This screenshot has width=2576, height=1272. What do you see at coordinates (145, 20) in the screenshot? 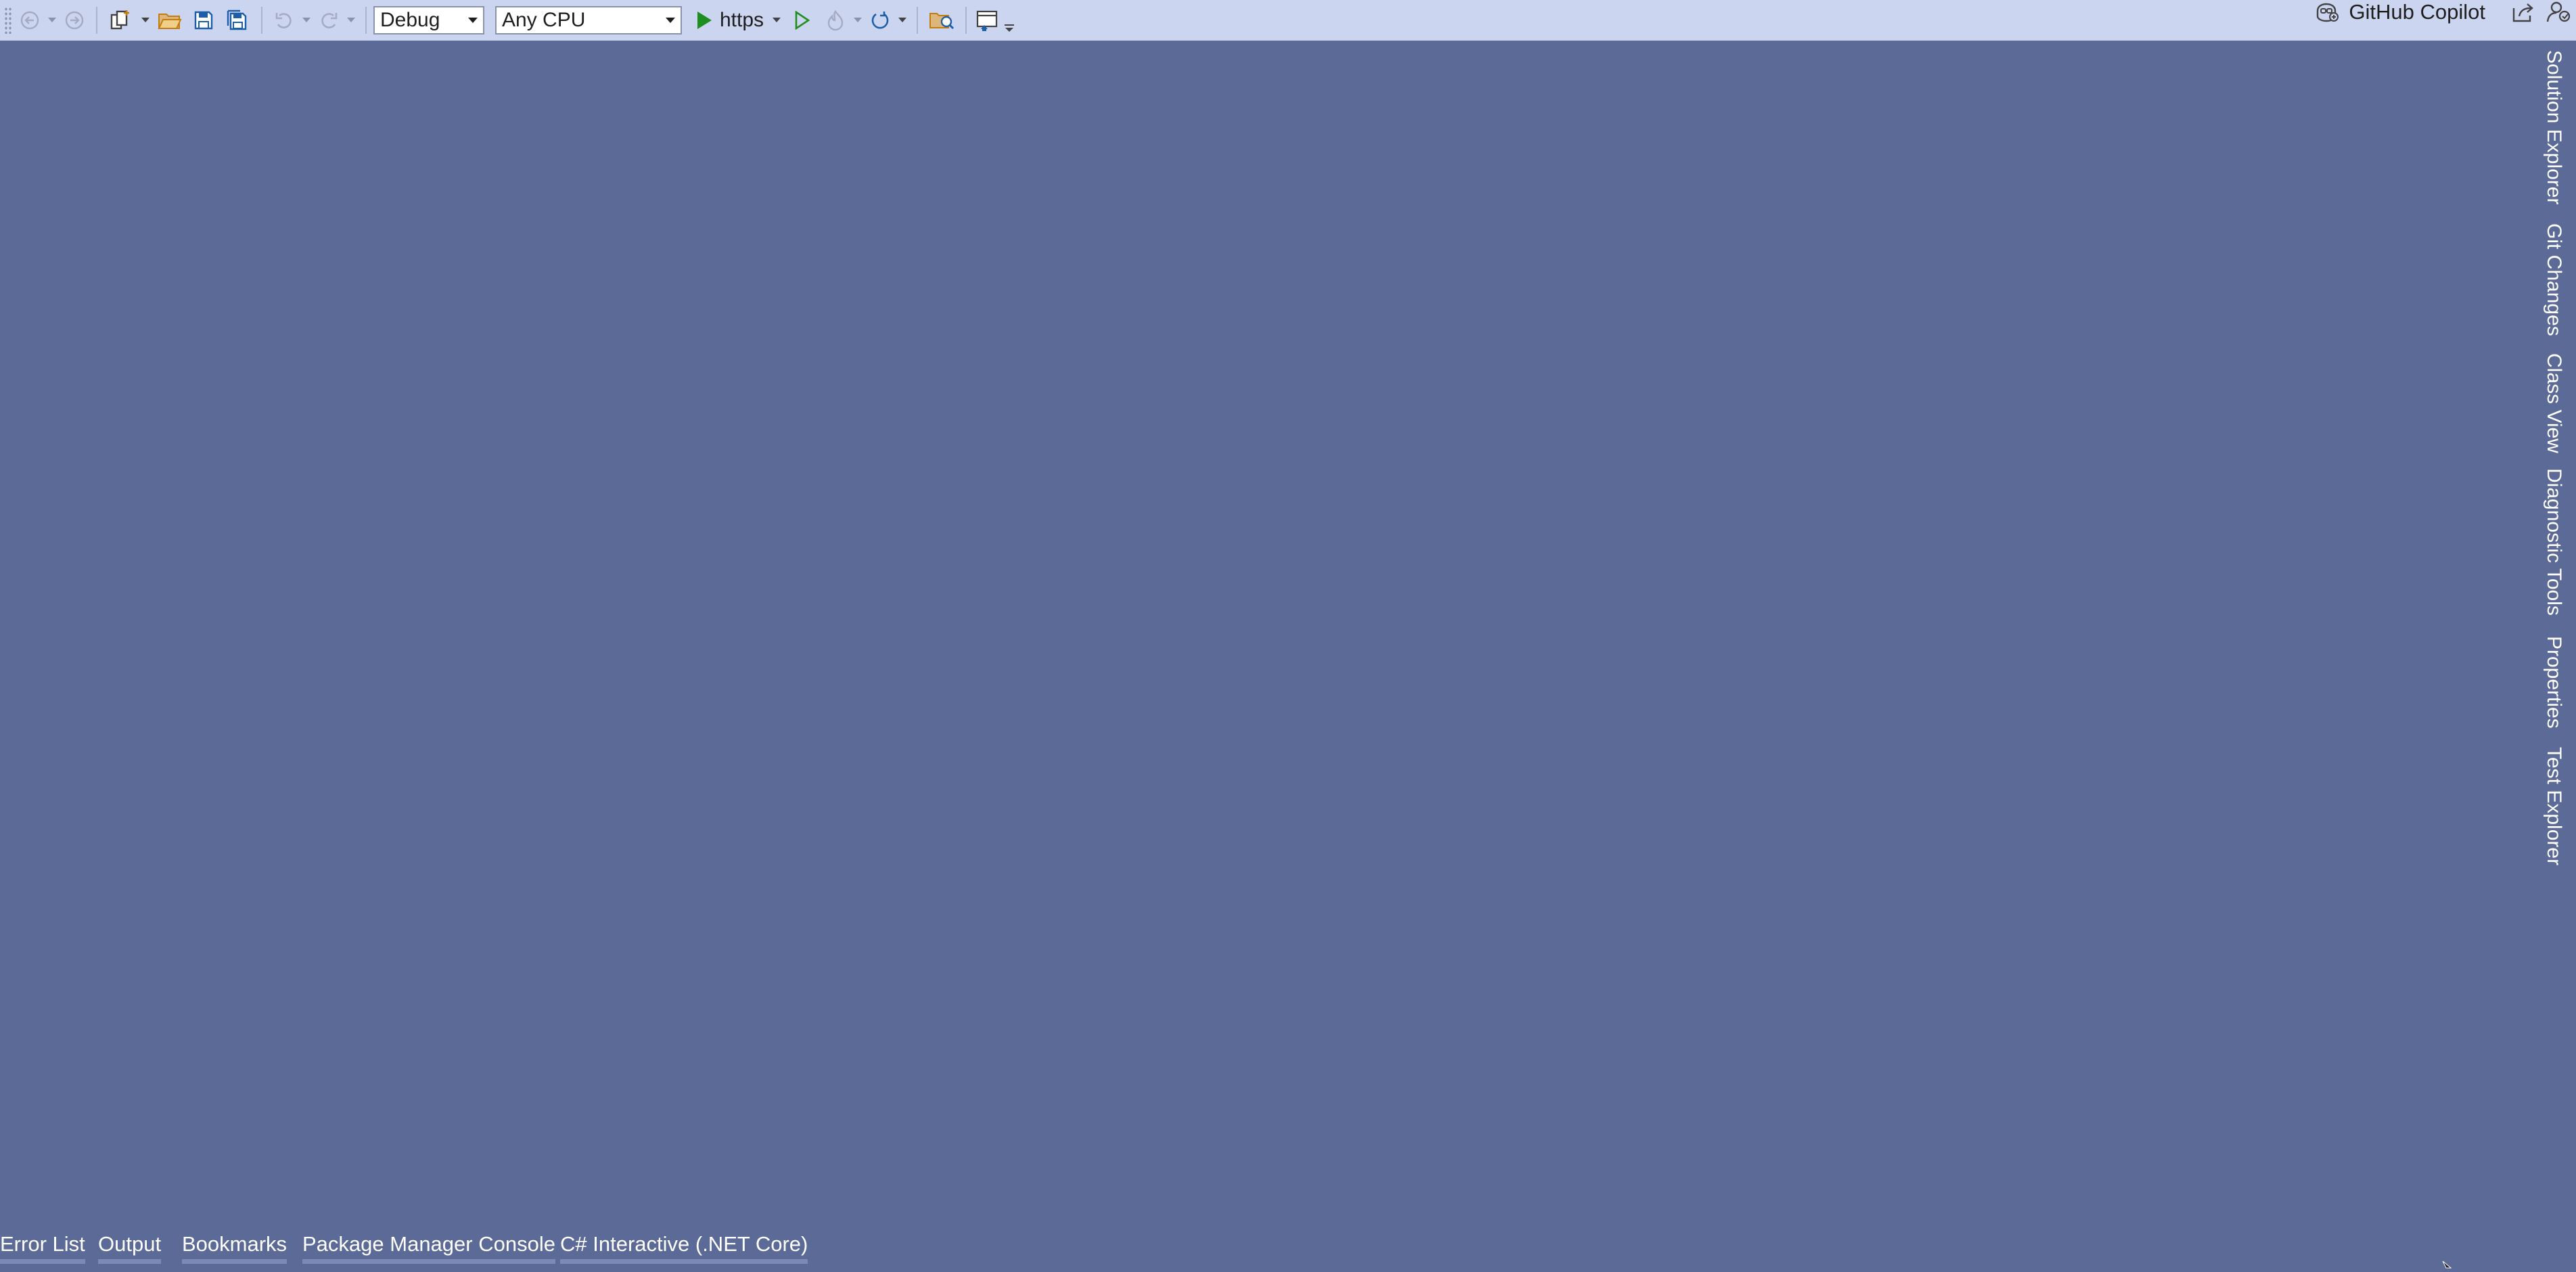
I see `new-project-dropdown-icon` at bounding box center [145, 20].